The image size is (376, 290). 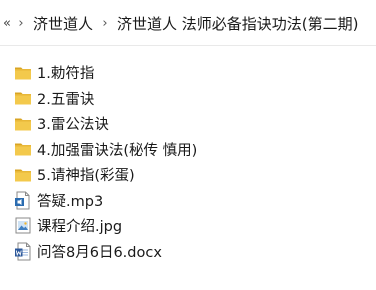 What do you see at coordinates (23, 251) in the screenshot?
I see `word-document-icon` at bounding box center [23, 251].